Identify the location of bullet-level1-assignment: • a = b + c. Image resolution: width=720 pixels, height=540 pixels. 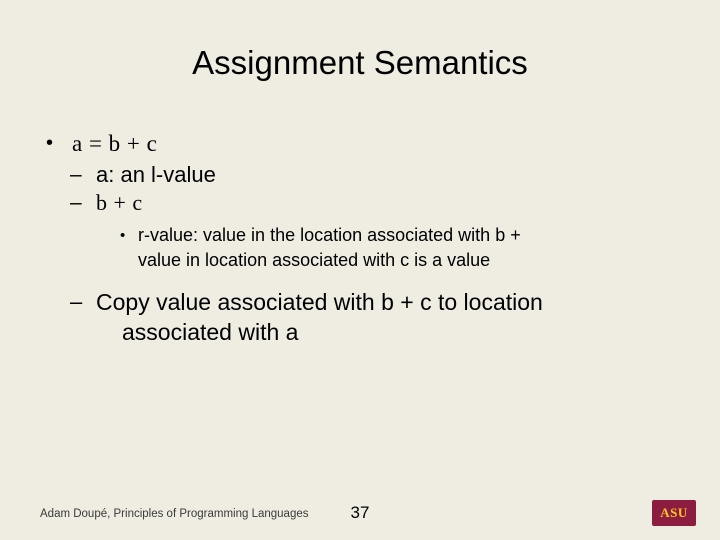
(364, 143).